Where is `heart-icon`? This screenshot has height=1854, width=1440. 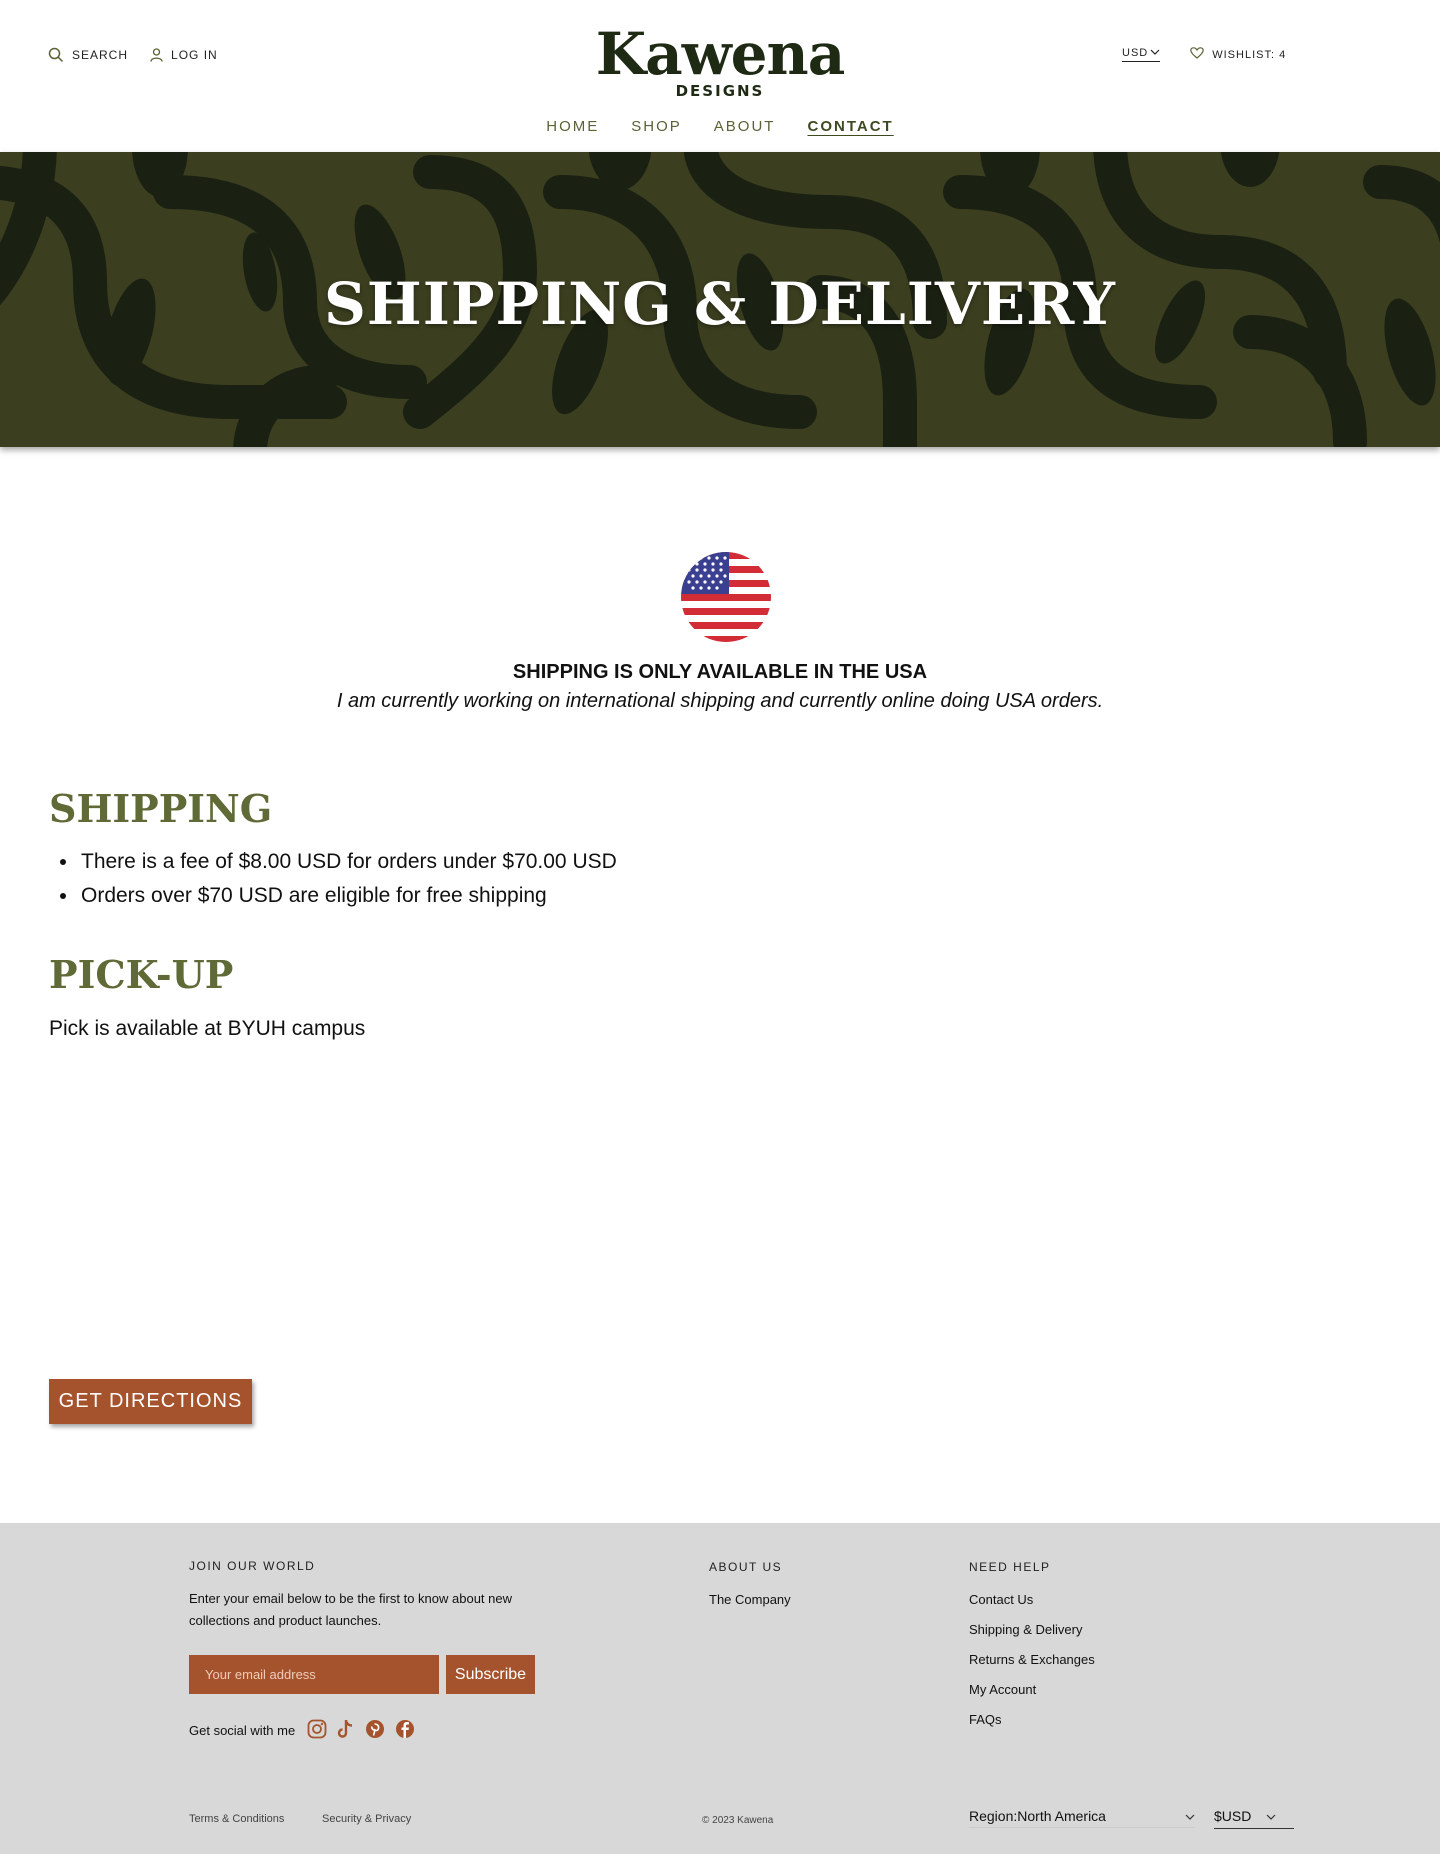
heart-icon is located at coordinates (1197, 54).